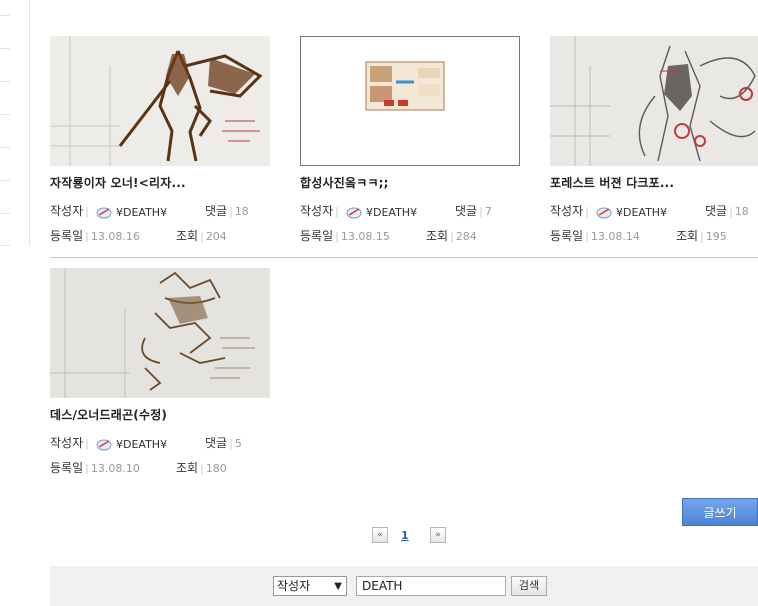 Image resolution: width=758 pixels, height=606 pixels. Describe the element at coordinates (345, 236) in the screenshot. I see `date-row: 등록일 | 13.08.15` at that location.